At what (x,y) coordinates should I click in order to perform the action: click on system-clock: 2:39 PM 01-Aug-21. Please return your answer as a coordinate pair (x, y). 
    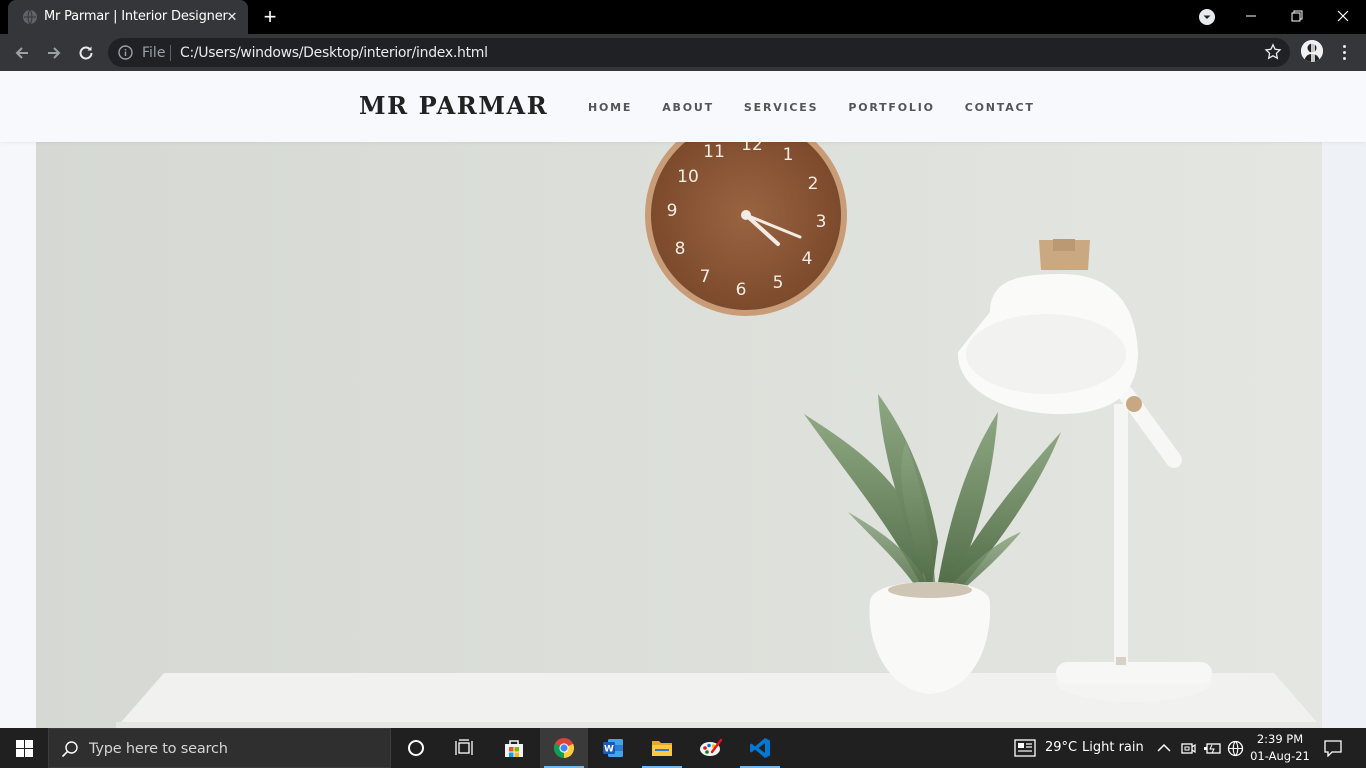
    Looking at the image, I should click on (1280, 748).